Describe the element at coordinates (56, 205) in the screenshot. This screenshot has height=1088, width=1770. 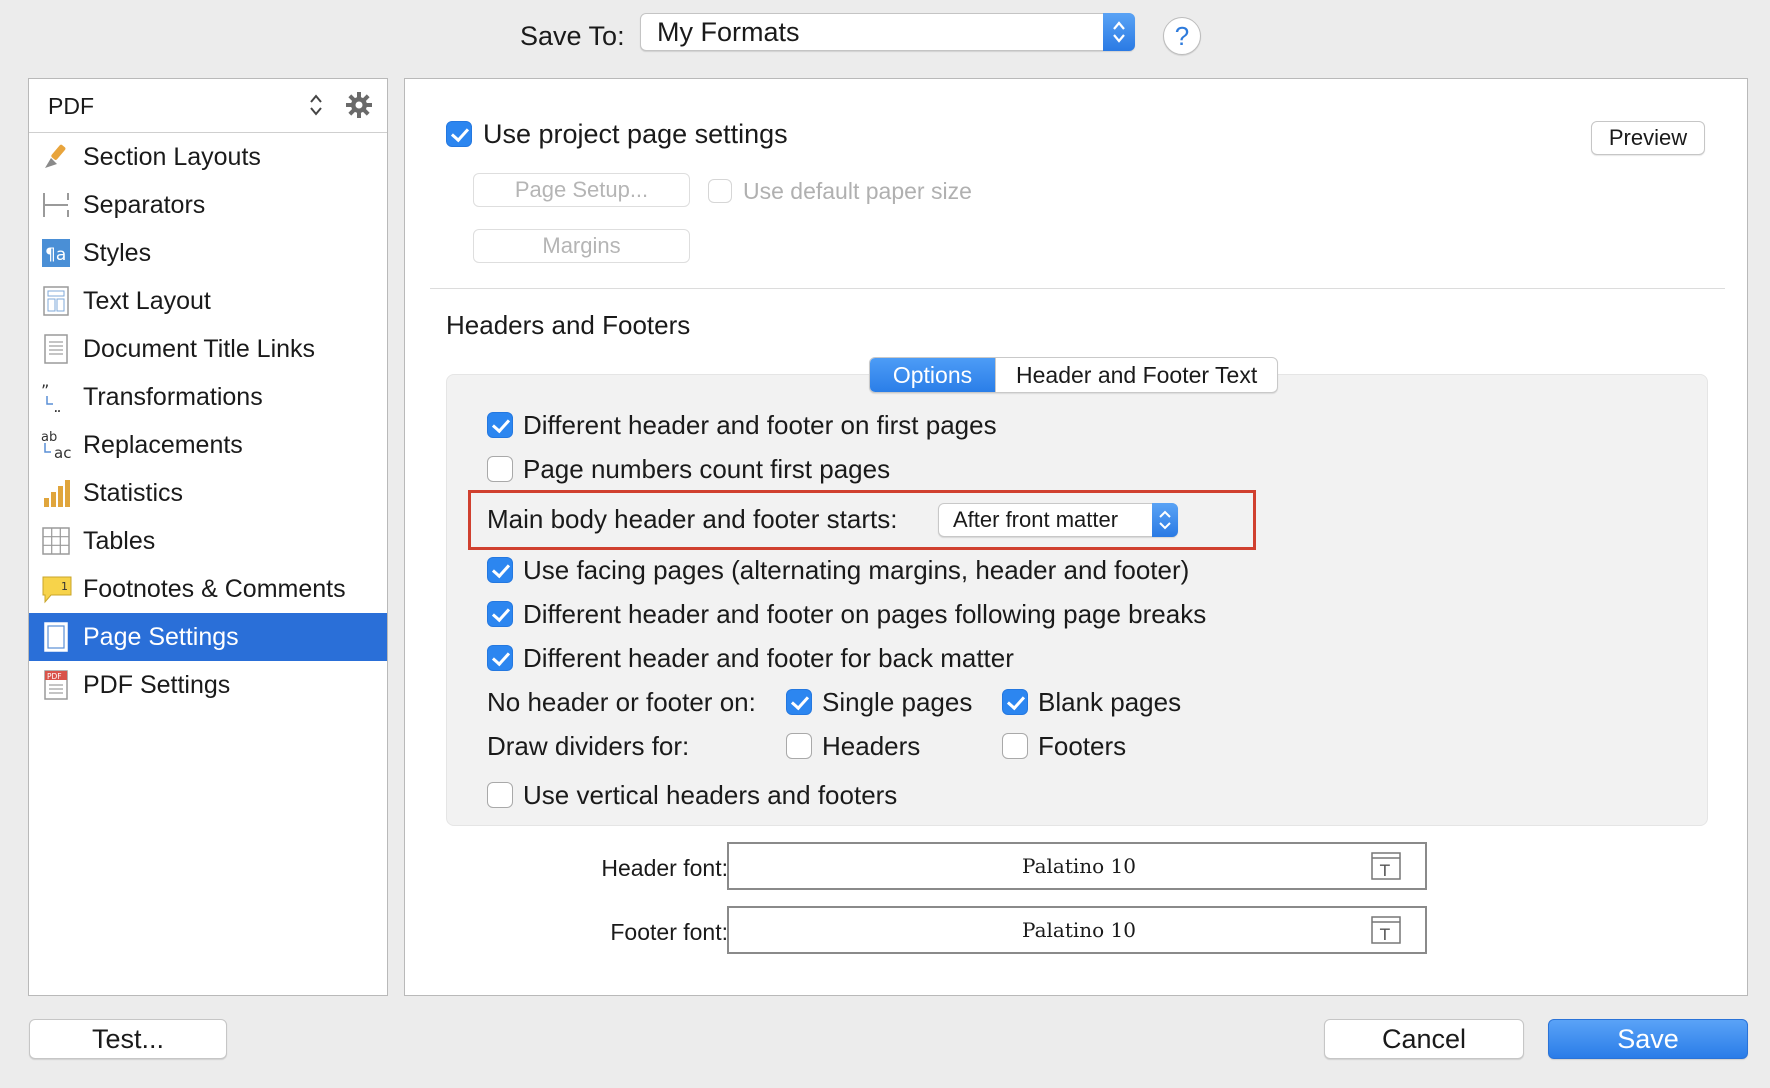
I see `separators-icon` at that location.